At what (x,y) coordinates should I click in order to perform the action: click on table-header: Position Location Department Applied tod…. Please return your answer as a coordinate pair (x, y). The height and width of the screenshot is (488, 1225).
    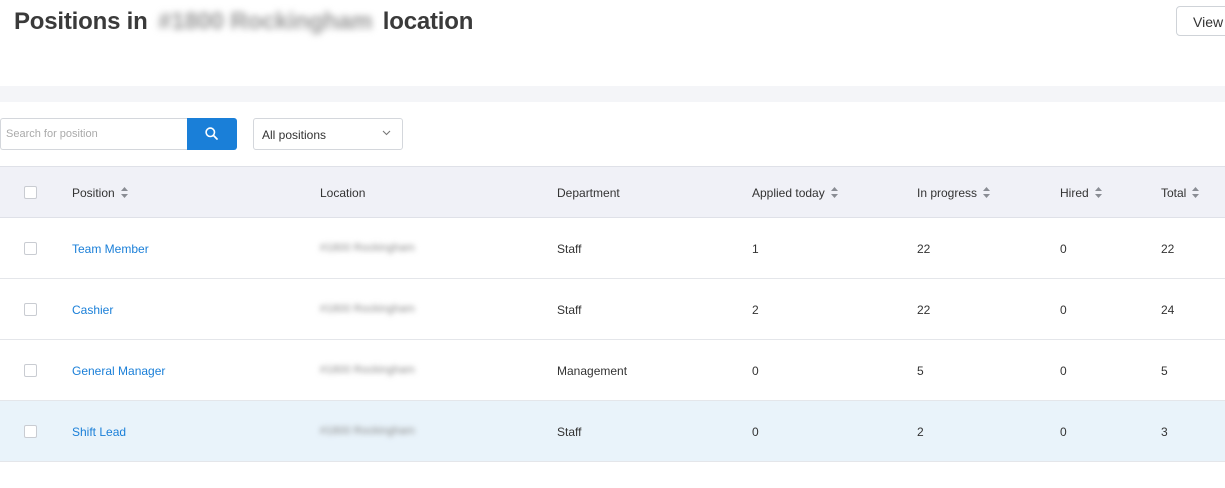
    Looking at the image, I should click on (612, 192).